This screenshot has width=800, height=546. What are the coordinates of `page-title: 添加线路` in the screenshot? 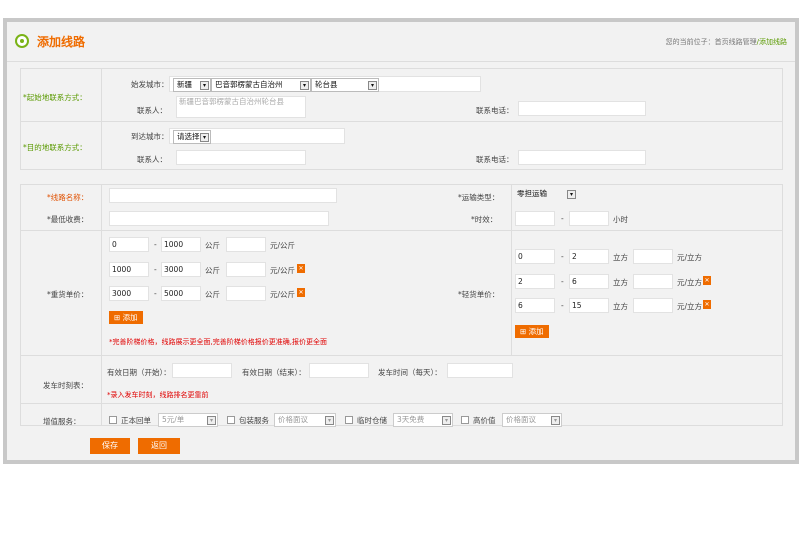 It's located at (61, 42).